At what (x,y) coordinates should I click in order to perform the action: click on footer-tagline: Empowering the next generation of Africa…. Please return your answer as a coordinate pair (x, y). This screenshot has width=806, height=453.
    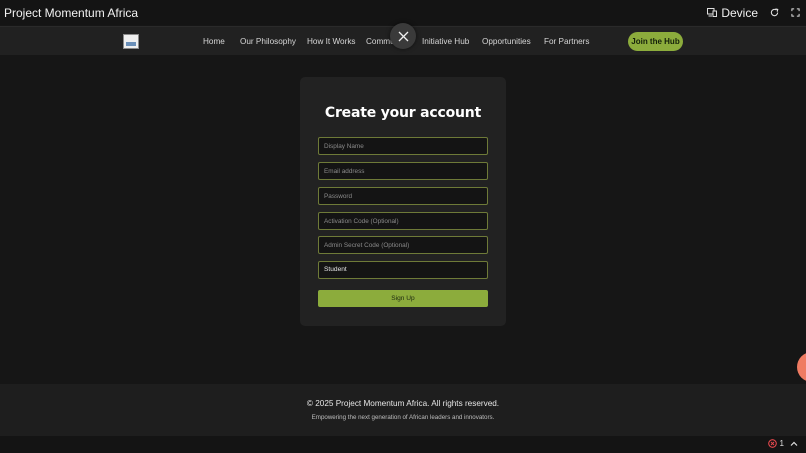
    Looking at the image, I should click on (403, 417).